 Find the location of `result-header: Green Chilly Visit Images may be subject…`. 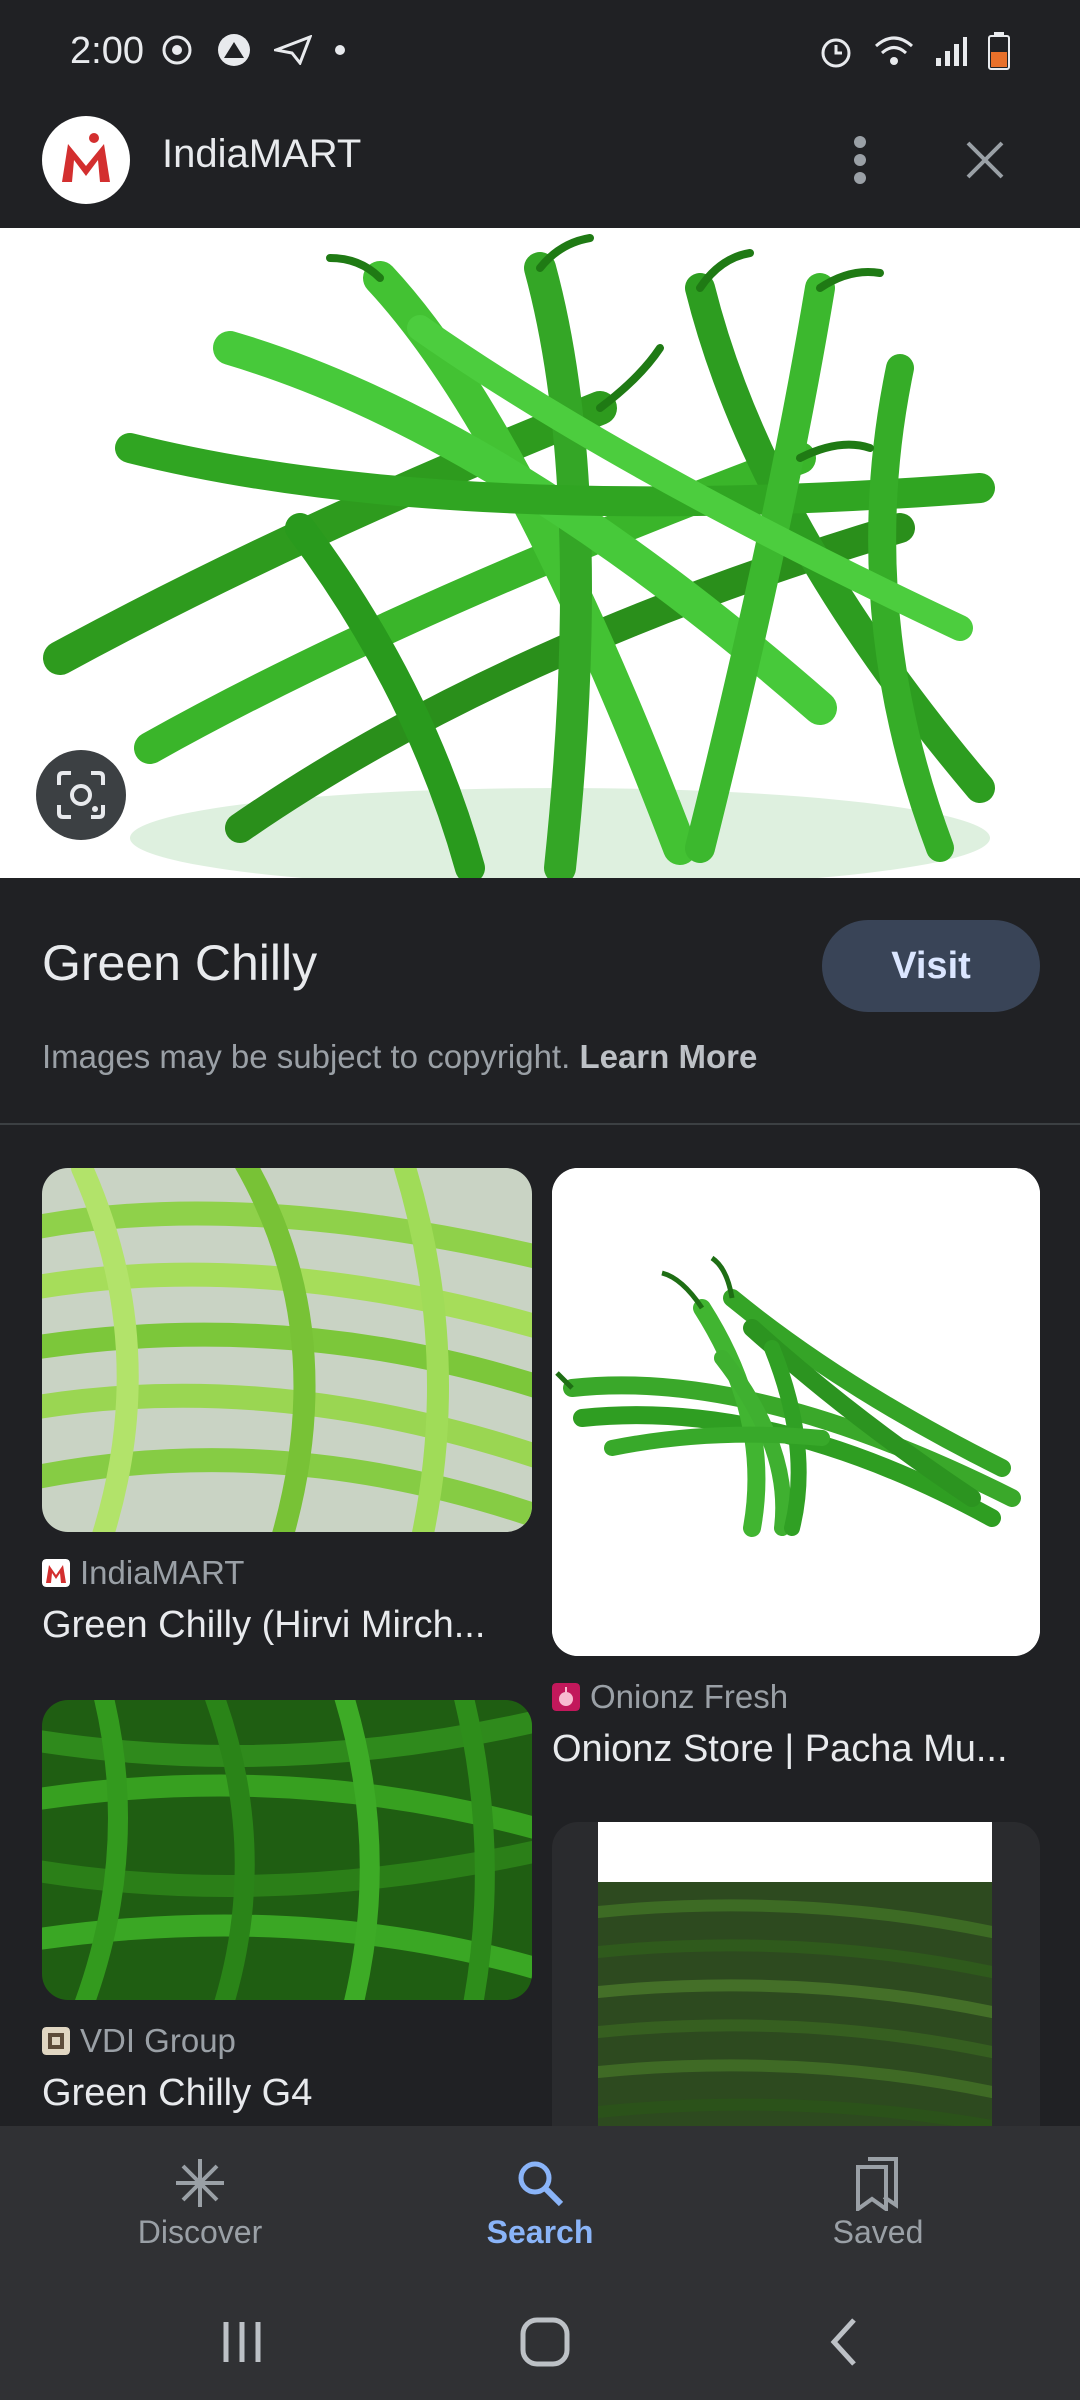

result-header: Green Chilly Visit Images may be subject… is located at coordinates (540, 1001).